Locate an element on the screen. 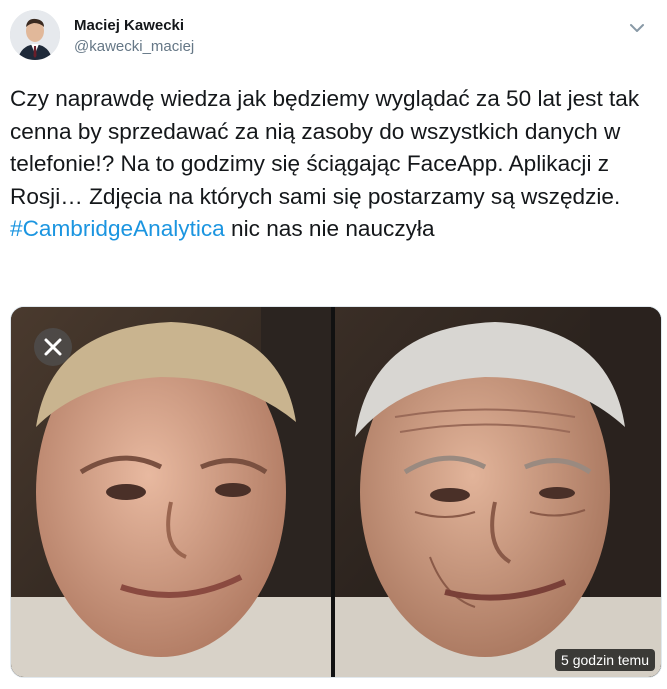  author-handle: @kawecki_maciej is located at coordinates (134, 46).